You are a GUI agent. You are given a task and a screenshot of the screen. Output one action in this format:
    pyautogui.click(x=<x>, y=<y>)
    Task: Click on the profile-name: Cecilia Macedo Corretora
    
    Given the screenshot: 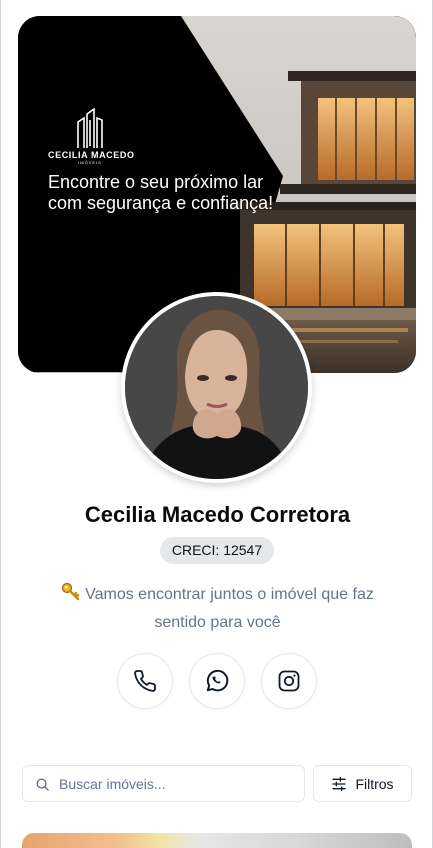 What is the action you would take?
    pyautogui.click(x=217, y=514)
    